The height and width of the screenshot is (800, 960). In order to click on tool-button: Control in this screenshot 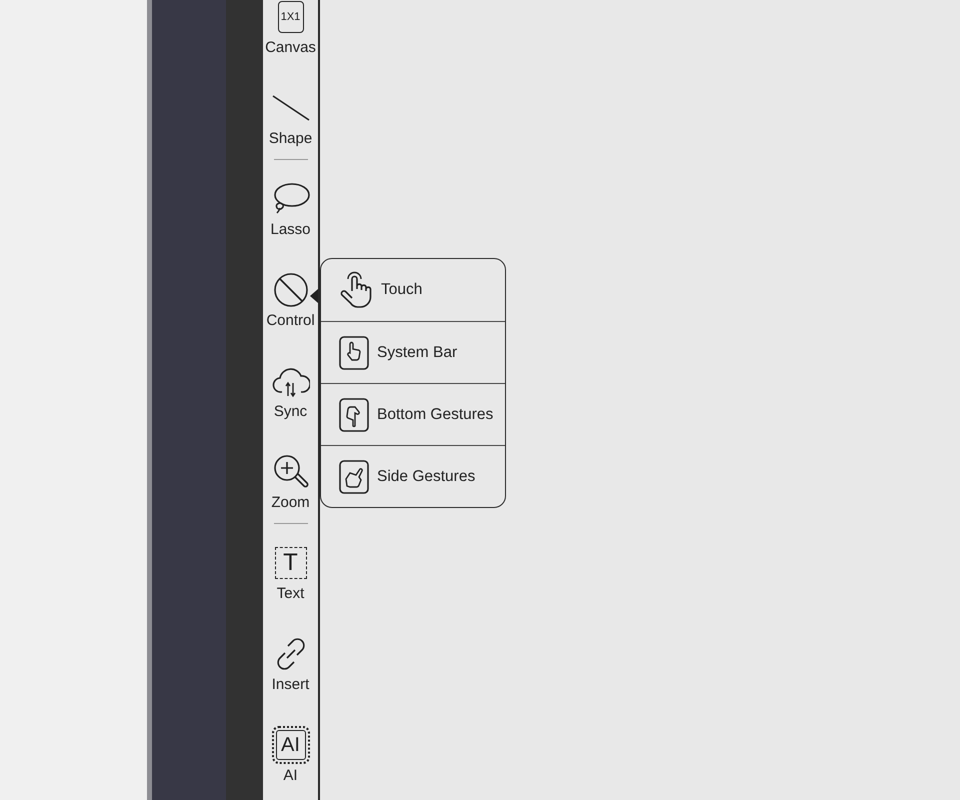, I will do `click(290, 296)`.